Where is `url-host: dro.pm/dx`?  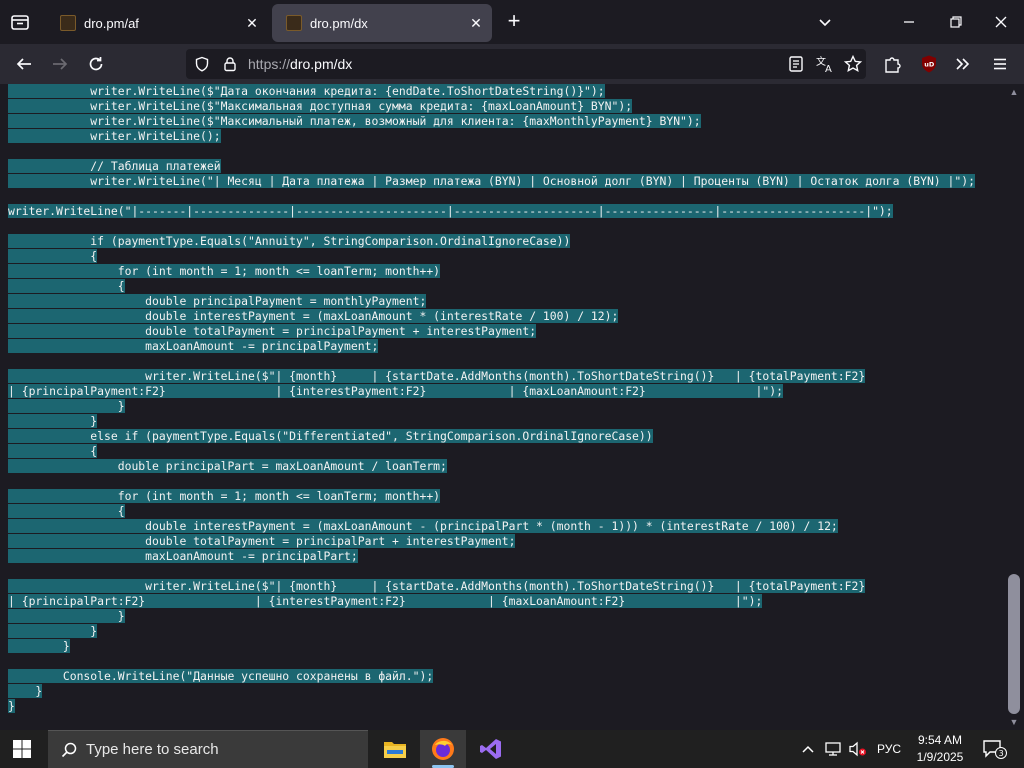
url-host: dro.pm/dx is located at coordinates (321, 64).